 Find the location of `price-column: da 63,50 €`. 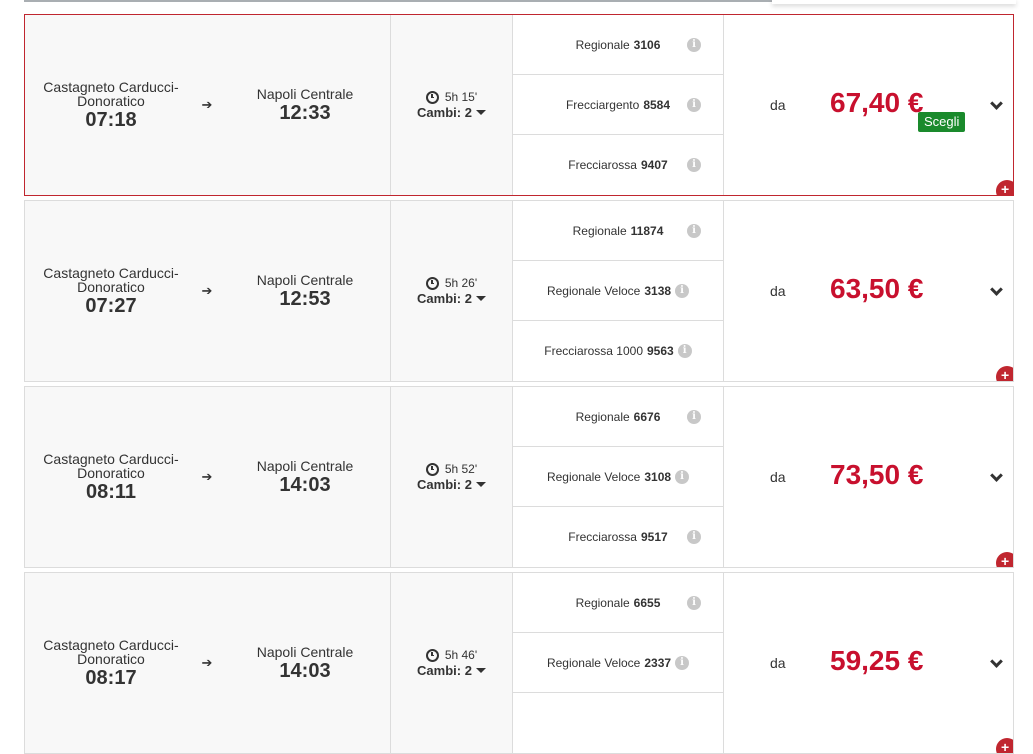

price-column: da 63,50 € is located at coordinates (868, 291).